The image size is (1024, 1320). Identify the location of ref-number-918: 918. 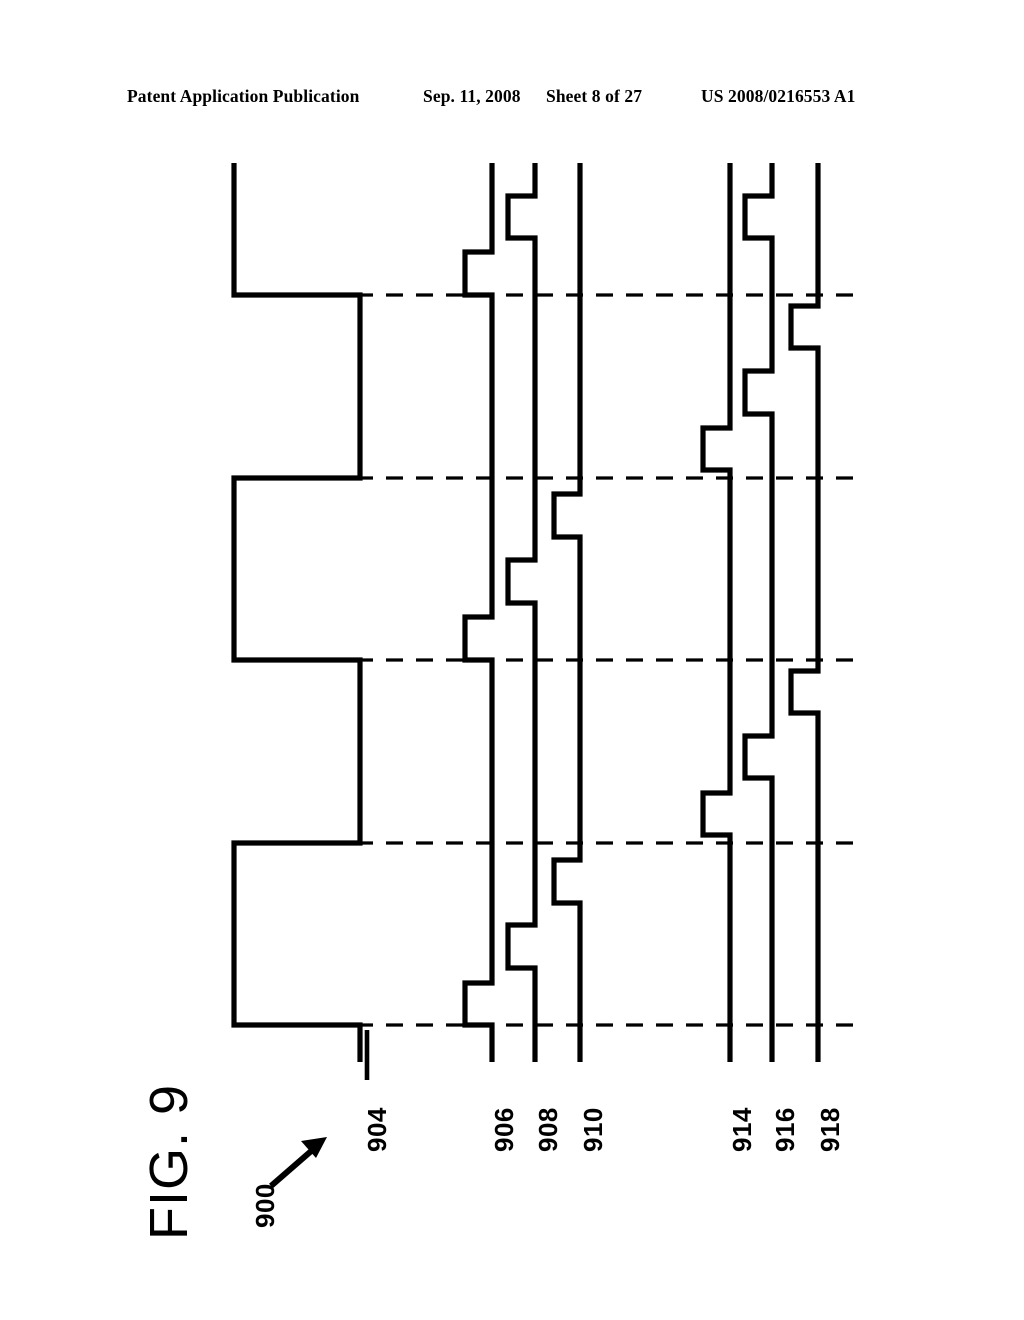
(830, 1129).